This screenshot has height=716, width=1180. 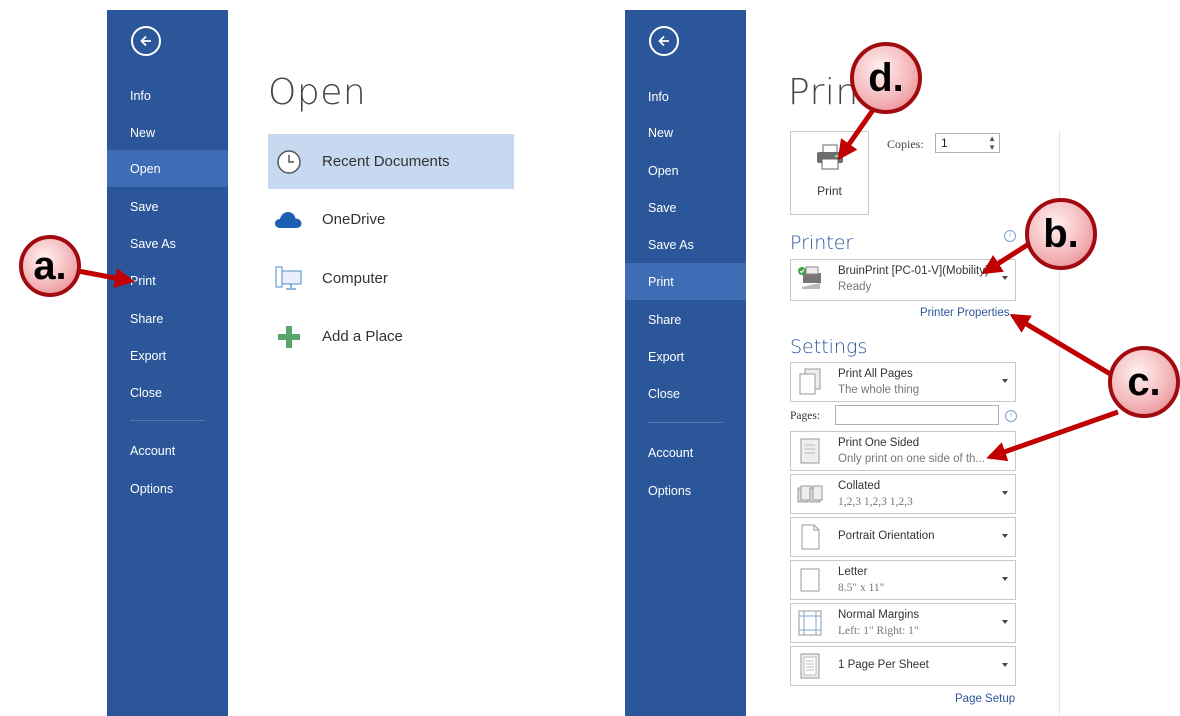 What do you see at coordinates (886, 78) in the screenshot?
I see `callout-d: d.` at bounding box center [886, 78].